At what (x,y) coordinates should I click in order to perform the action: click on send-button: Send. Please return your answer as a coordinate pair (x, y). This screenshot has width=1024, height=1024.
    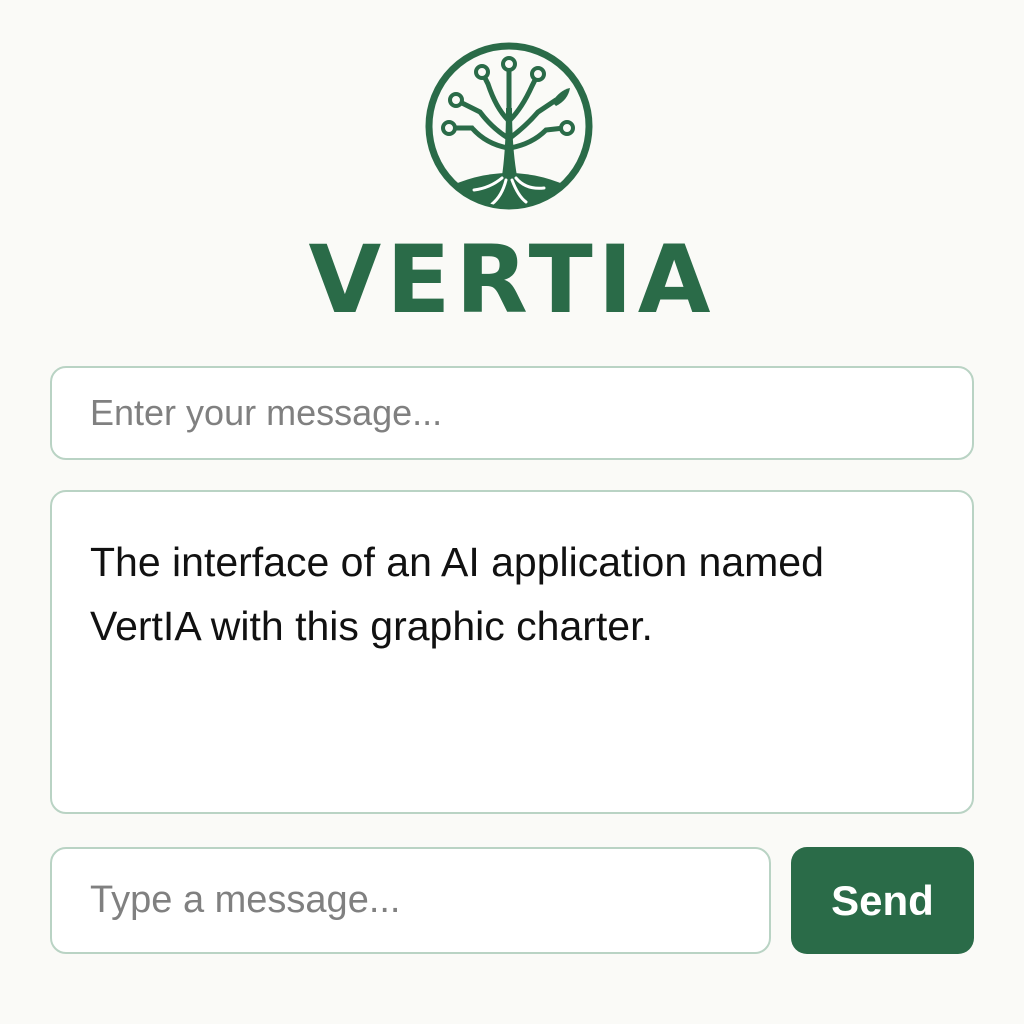
    Looking at the image, I should click on (882, 900).